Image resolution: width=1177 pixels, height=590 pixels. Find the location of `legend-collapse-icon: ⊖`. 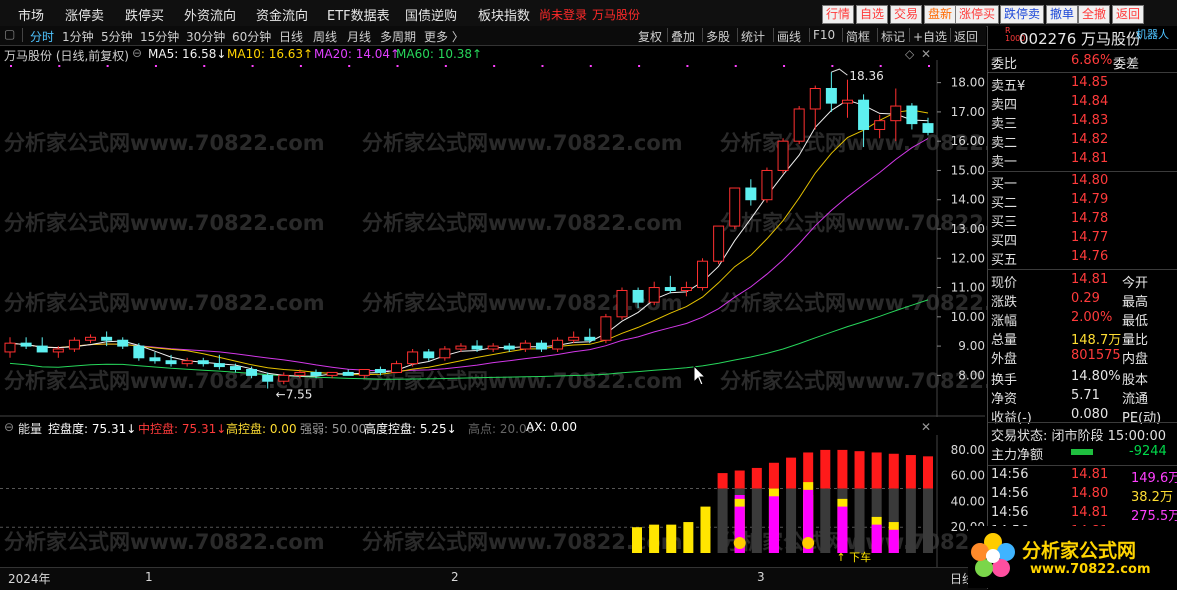

legend-collapse-icon: ⊖ is located at coordinates (137, 53).